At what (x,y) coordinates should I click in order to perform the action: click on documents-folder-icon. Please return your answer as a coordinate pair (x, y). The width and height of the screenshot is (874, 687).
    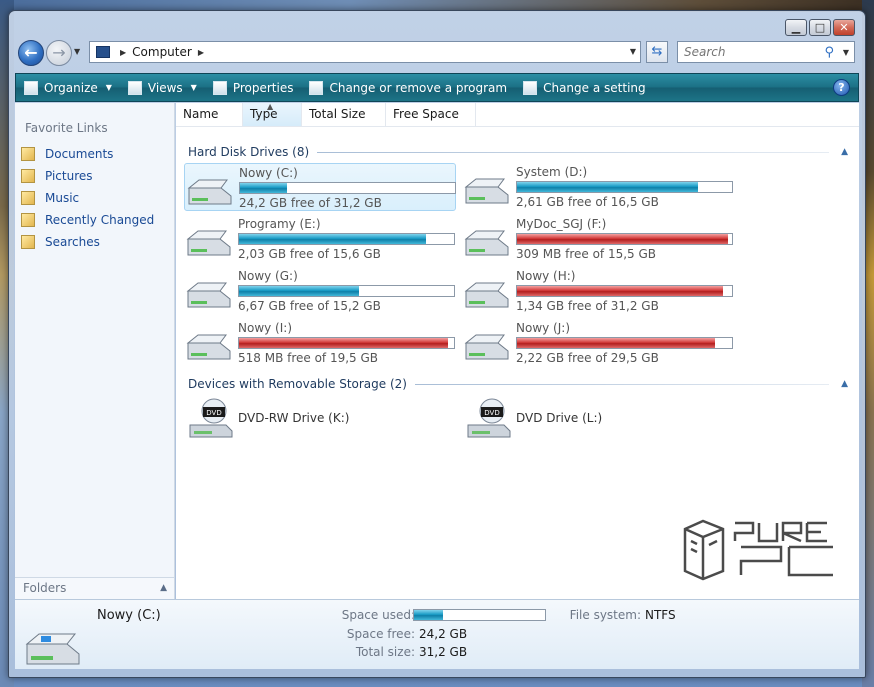
    Looking at the image, I should click on (28, 154).